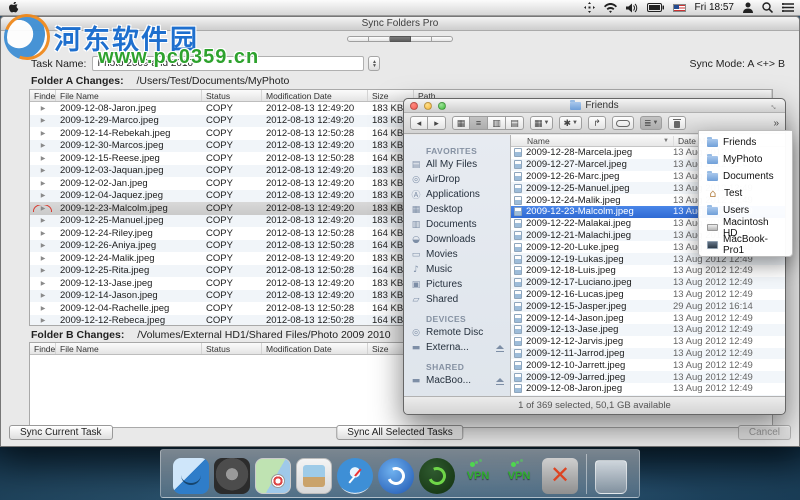 The height and width of the screenshot is (500, 800). What do you see at coordinates (714, 7) in the screenshot?
I see `menu-bar-clock: Fri 18:57` at bounding box center [714, 7].